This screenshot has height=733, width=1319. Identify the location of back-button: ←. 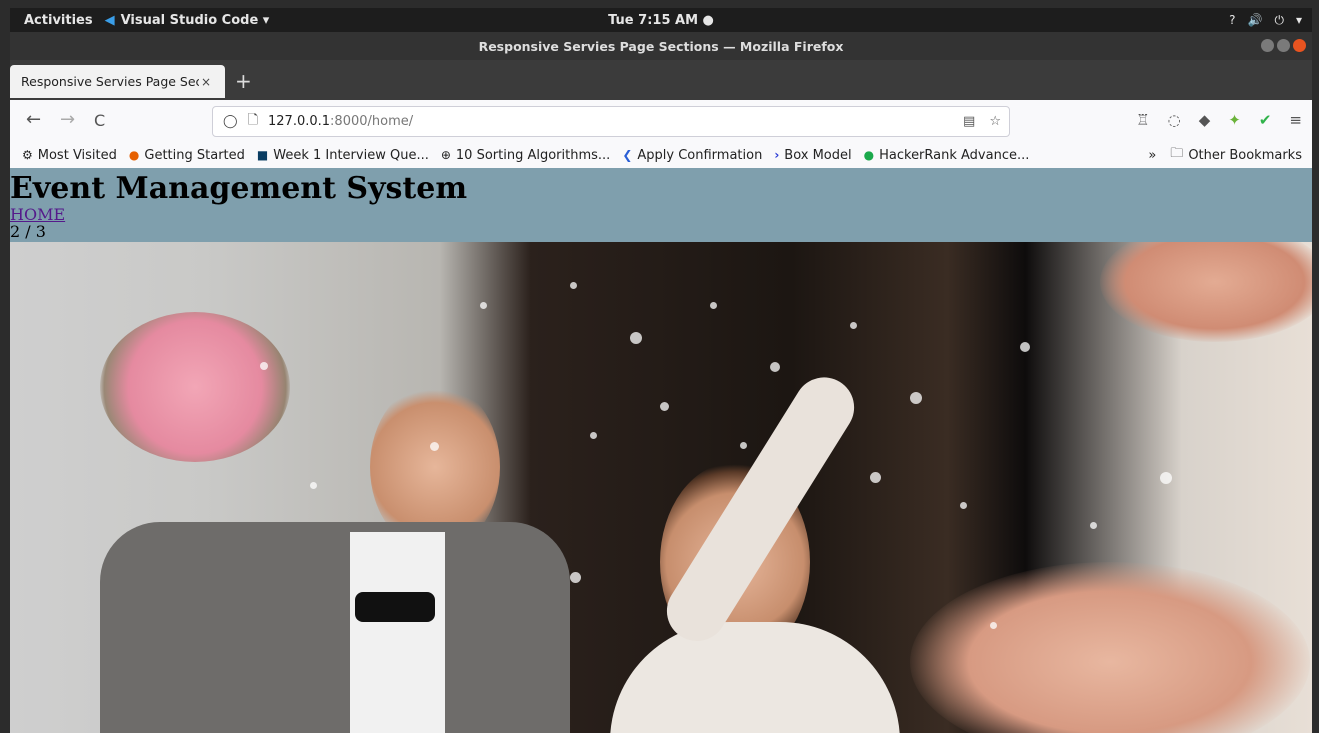
(33, 119).